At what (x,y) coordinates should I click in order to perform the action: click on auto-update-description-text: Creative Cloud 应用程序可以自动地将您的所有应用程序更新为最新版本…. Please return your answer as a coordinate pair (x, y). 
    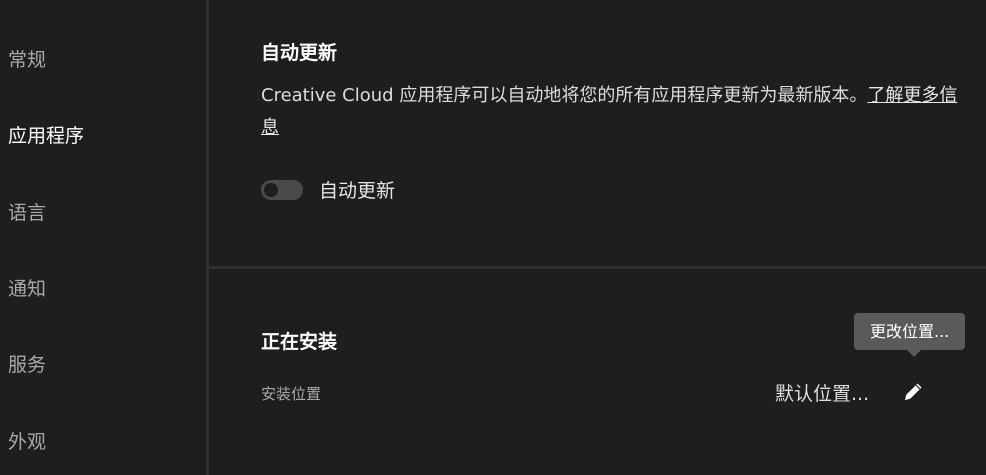
    Looking at the image, I should click on (564, 95).